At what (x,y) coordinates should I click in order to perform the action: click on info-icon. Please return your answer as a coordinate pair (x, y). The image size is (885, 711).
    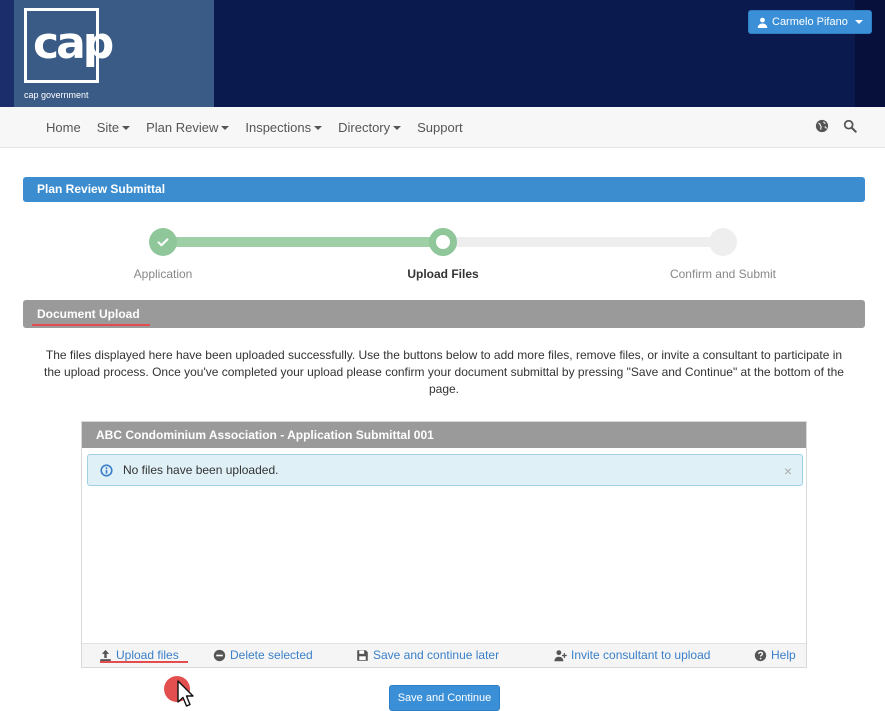
    Looking at the image, I should click on (106, 470).